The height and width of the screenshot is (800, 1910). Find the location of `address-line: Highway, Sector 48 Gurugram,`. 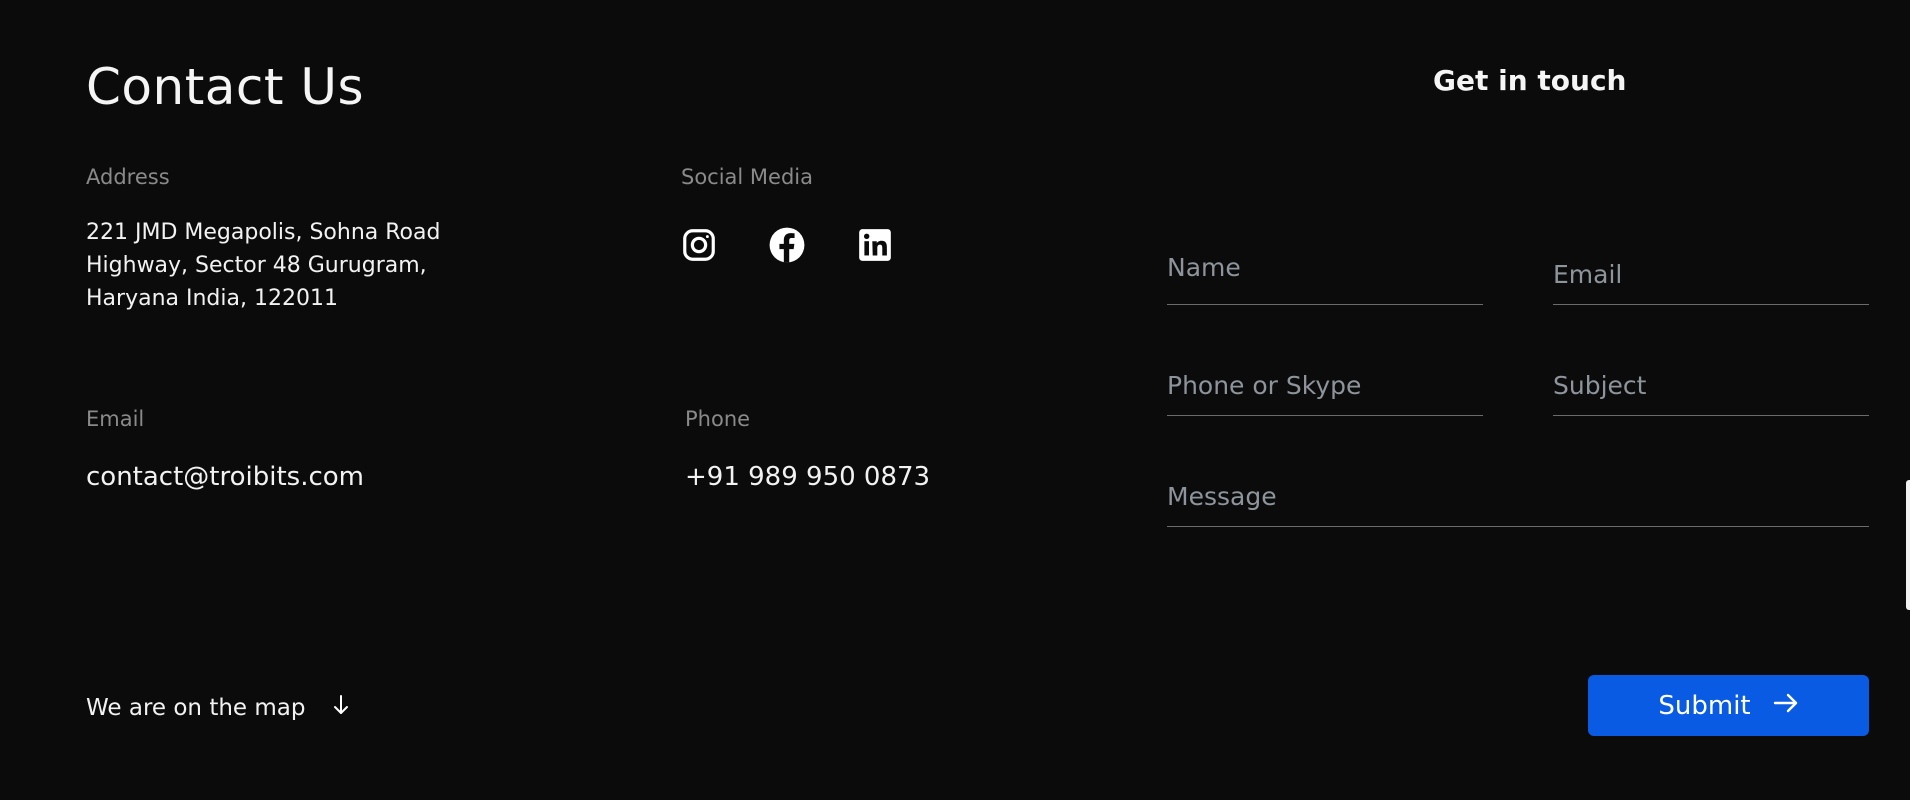

address-line: Highway, Sector 48 Gurugram, is located at coordinates (256, 265).